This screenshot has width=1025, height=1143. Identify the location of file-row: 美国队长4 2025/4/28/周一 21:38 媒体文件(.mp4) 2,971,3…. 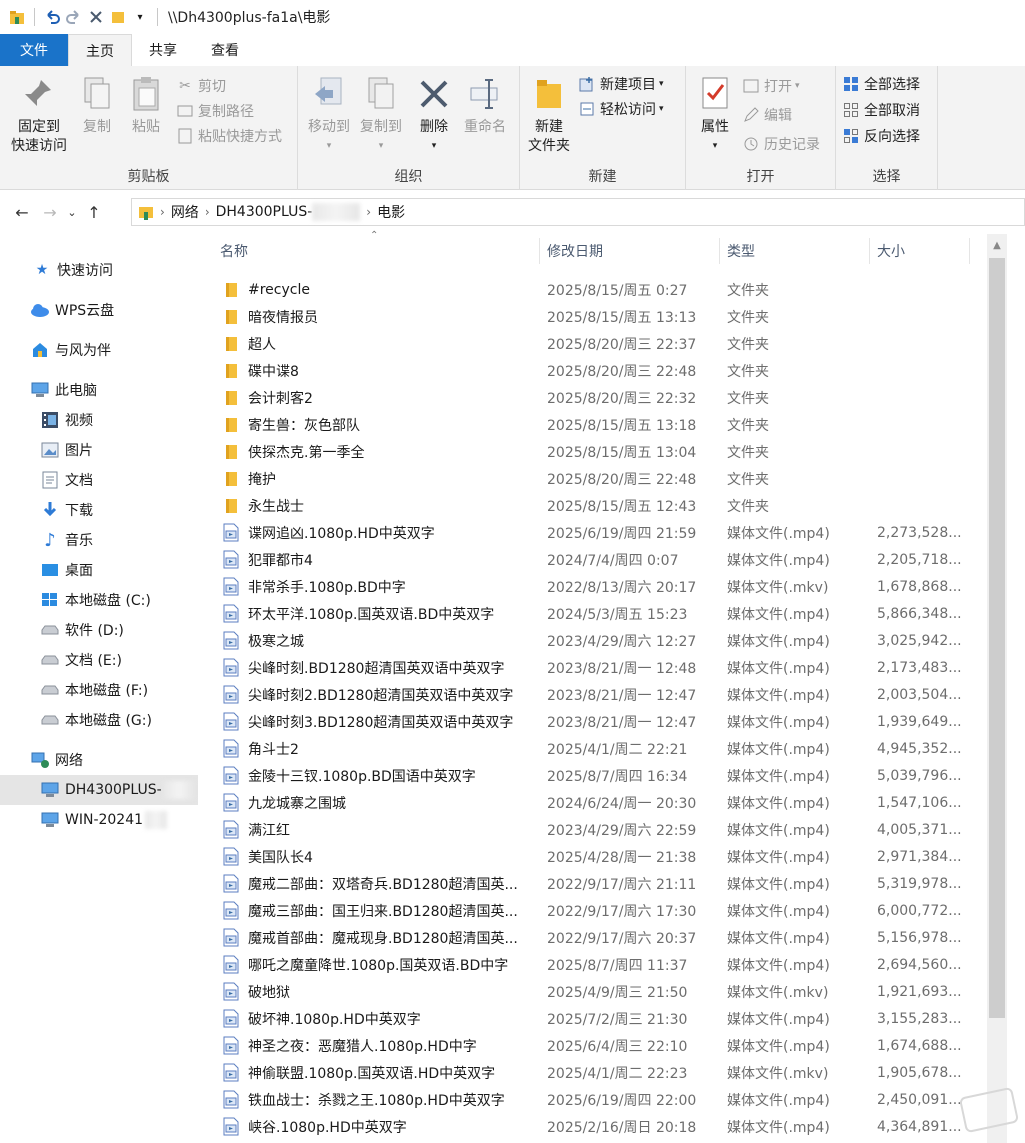
(591, 856).